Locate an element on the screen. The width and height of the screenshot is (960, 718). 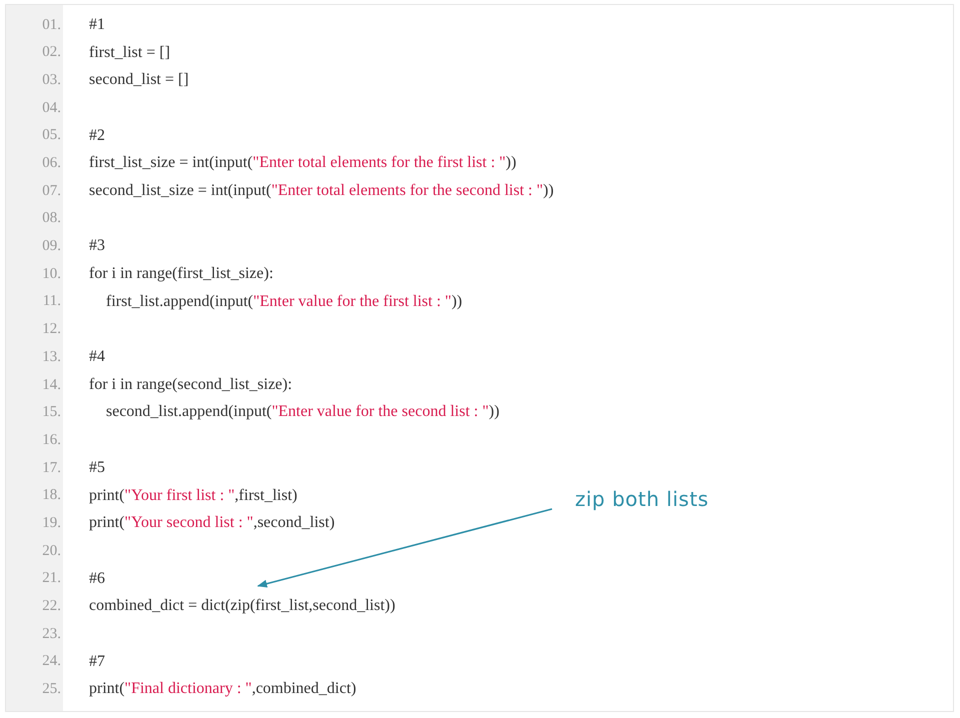
line-number: 01. is located at coordinates (51, 25).